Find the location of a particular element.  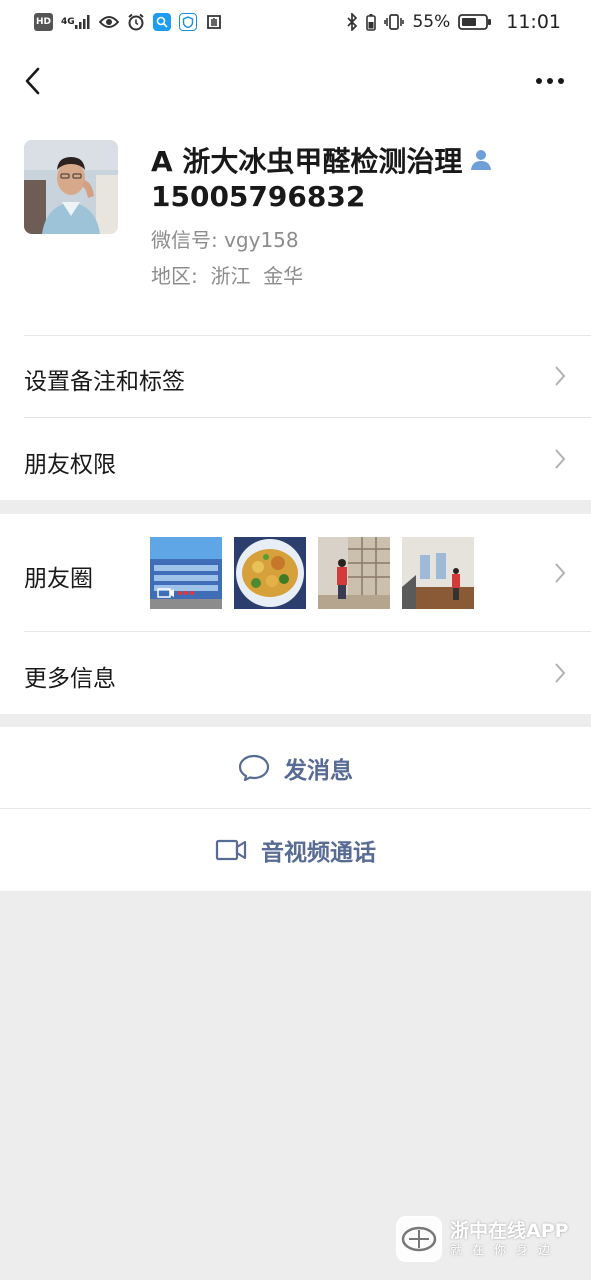

room-photo is located at coordinates (438, 573).